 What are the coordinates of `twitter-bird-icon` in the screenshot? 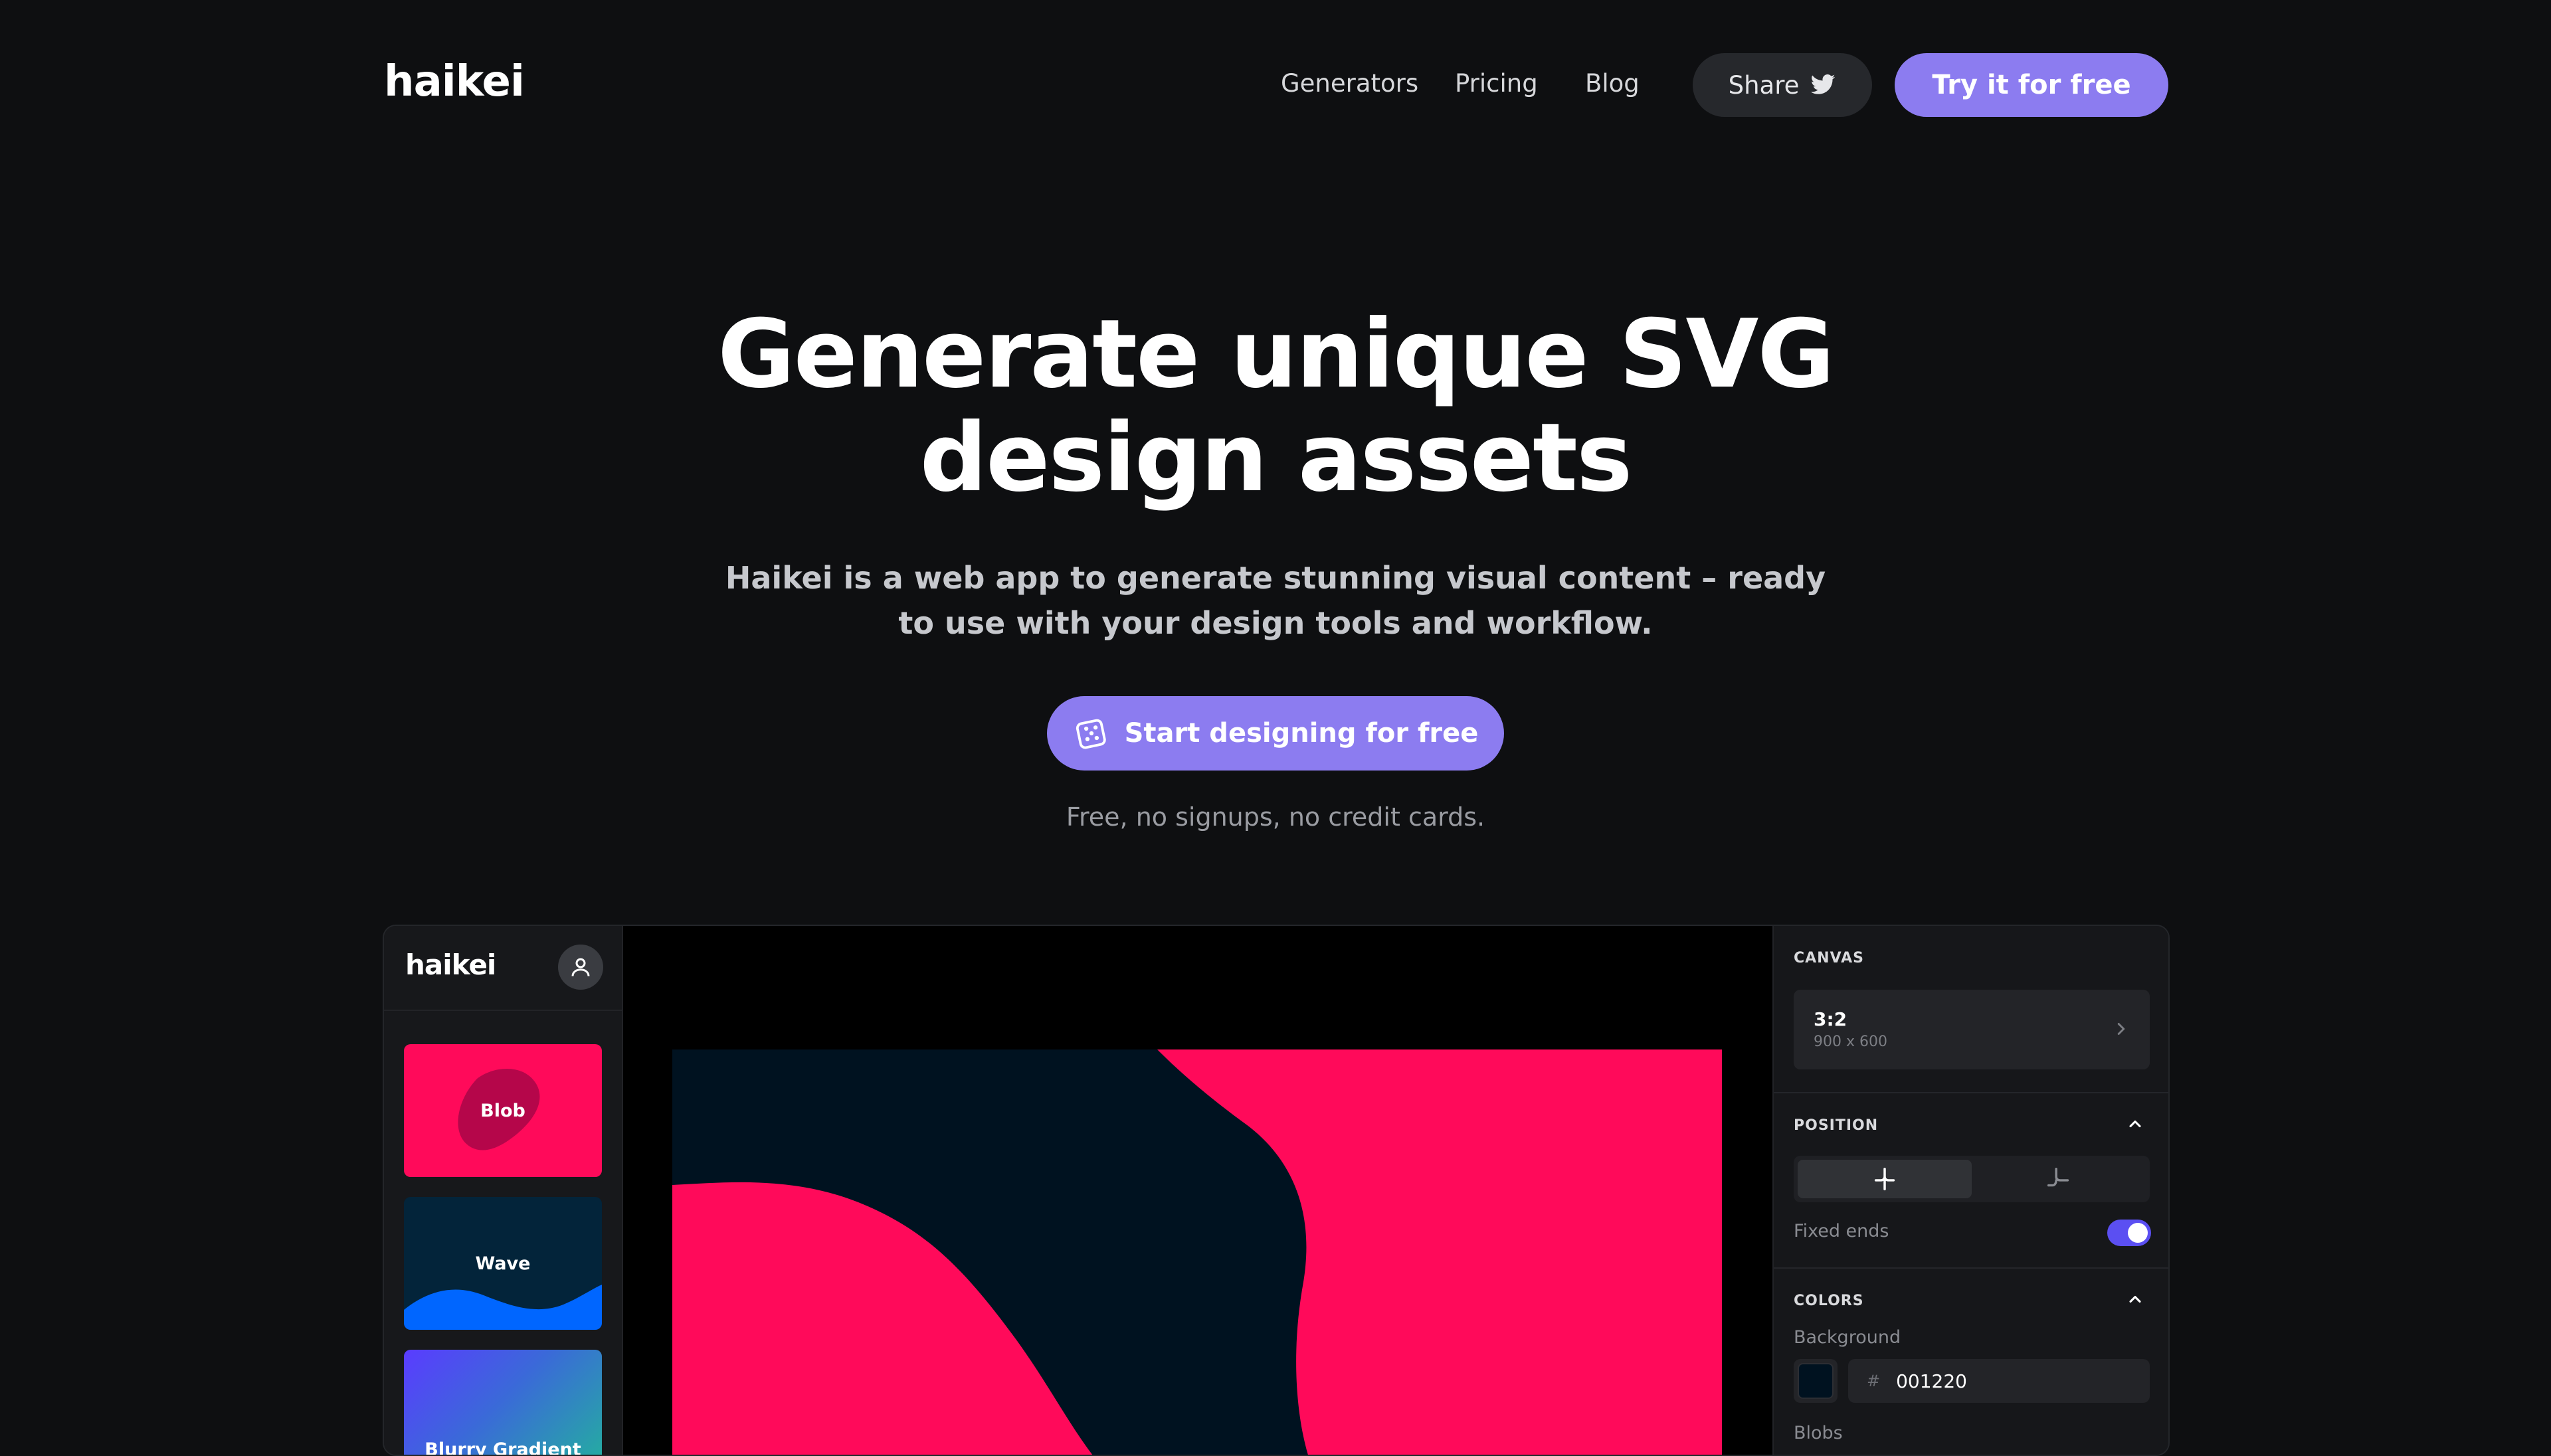 It's located at (1823, 84).